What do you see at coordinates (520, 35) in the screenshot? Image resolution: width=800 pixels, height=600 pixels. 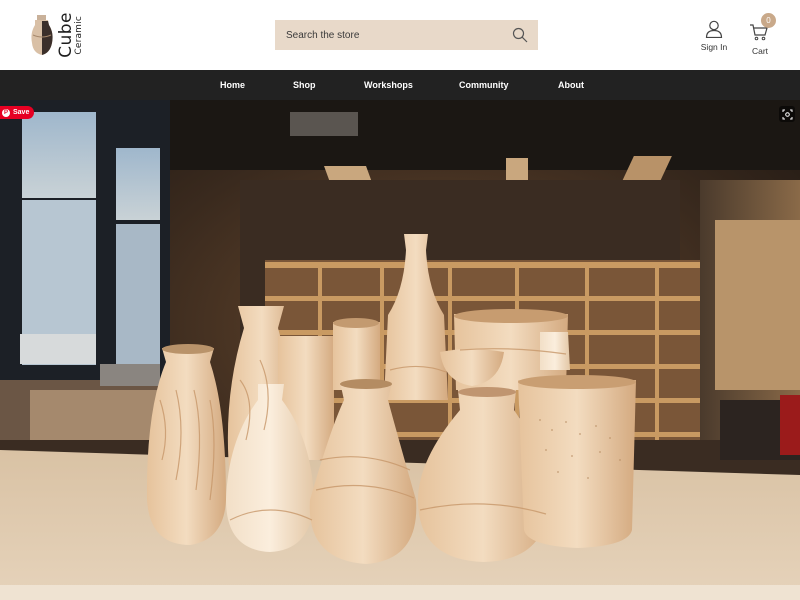 I see `search-icon` at bounding box center [520, 35].